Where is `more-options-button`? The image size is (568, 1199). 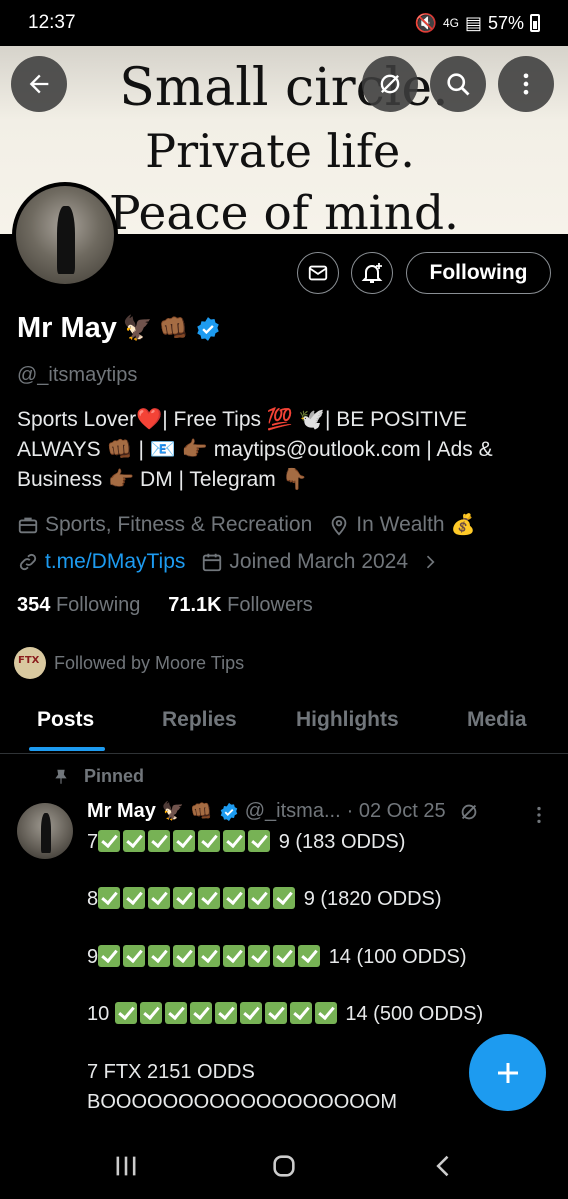
more-options-button is located at coordinates (526, 84).